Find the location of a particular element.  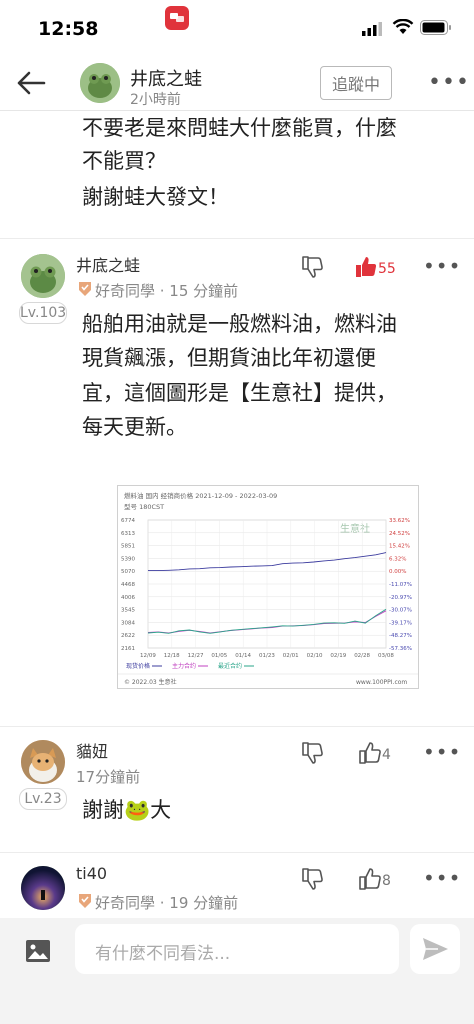

x-tick-label: 01/05 is located at coordinates (219, 656).